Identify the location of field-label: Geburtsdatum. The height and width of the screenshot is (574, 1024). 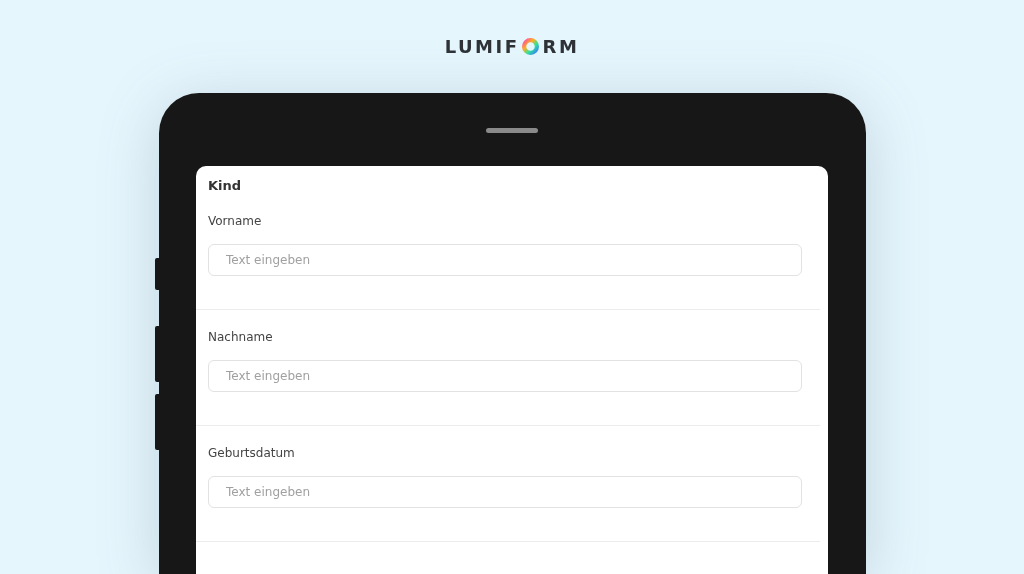
(252, 454).